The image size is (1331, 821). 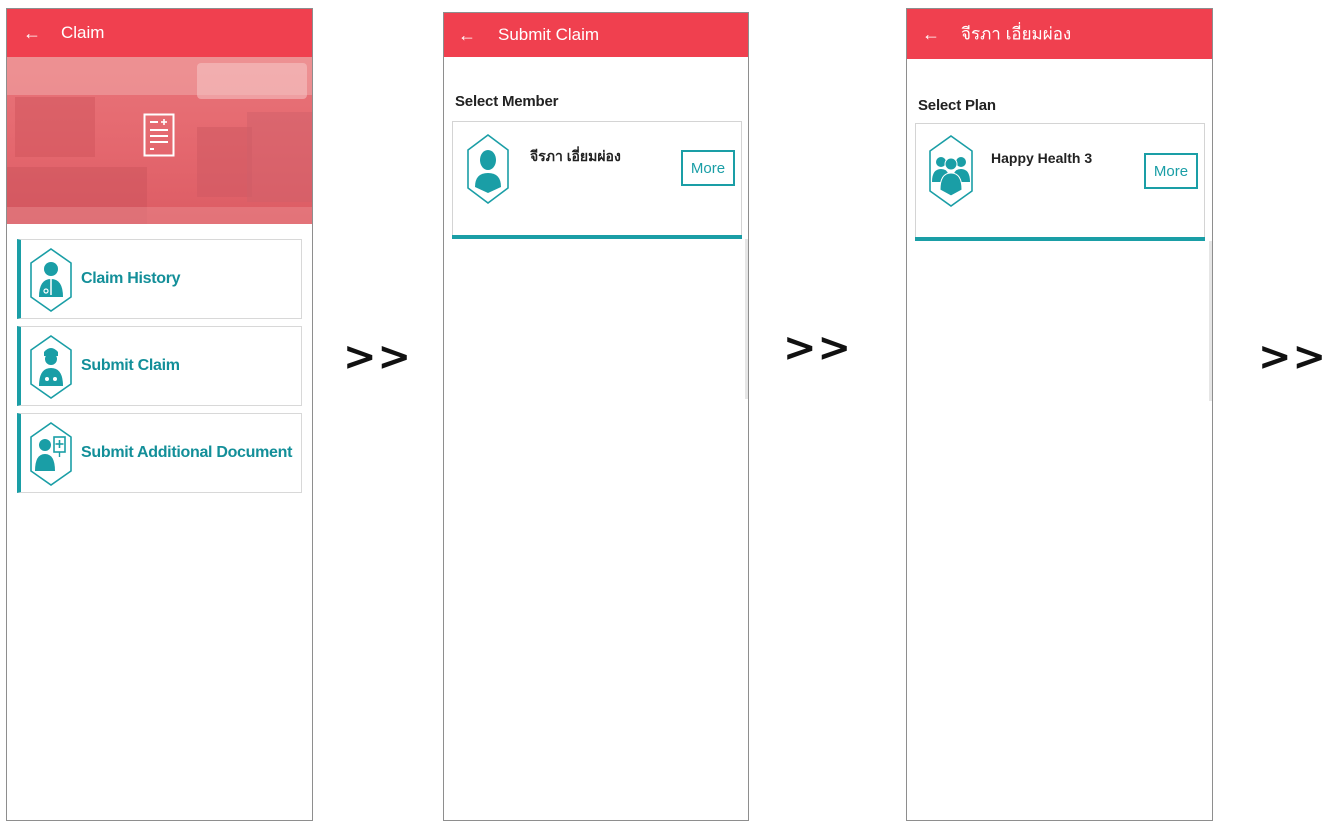 What do you see at coordinates (131, 278) in the screenshot?
I see `menu-label: Claim History` at bounding box center [131, 278].